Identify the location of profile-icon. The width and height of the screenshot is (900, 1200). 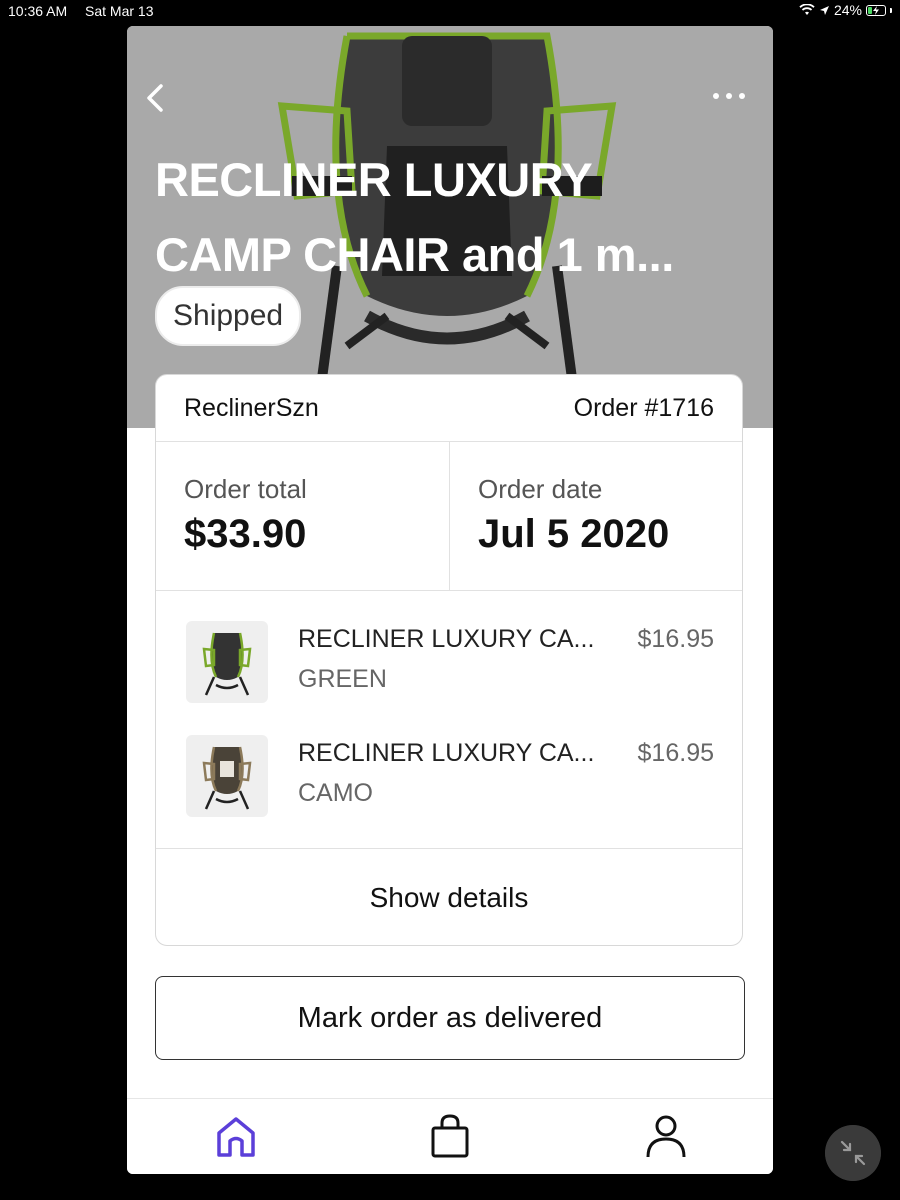
(666, 1136).